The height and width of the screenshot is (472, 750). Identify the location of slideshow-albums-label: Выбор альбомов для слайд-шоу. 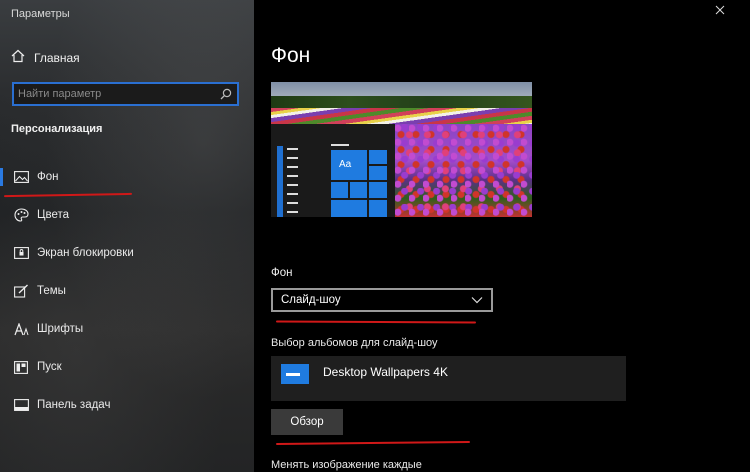
(354, 343).